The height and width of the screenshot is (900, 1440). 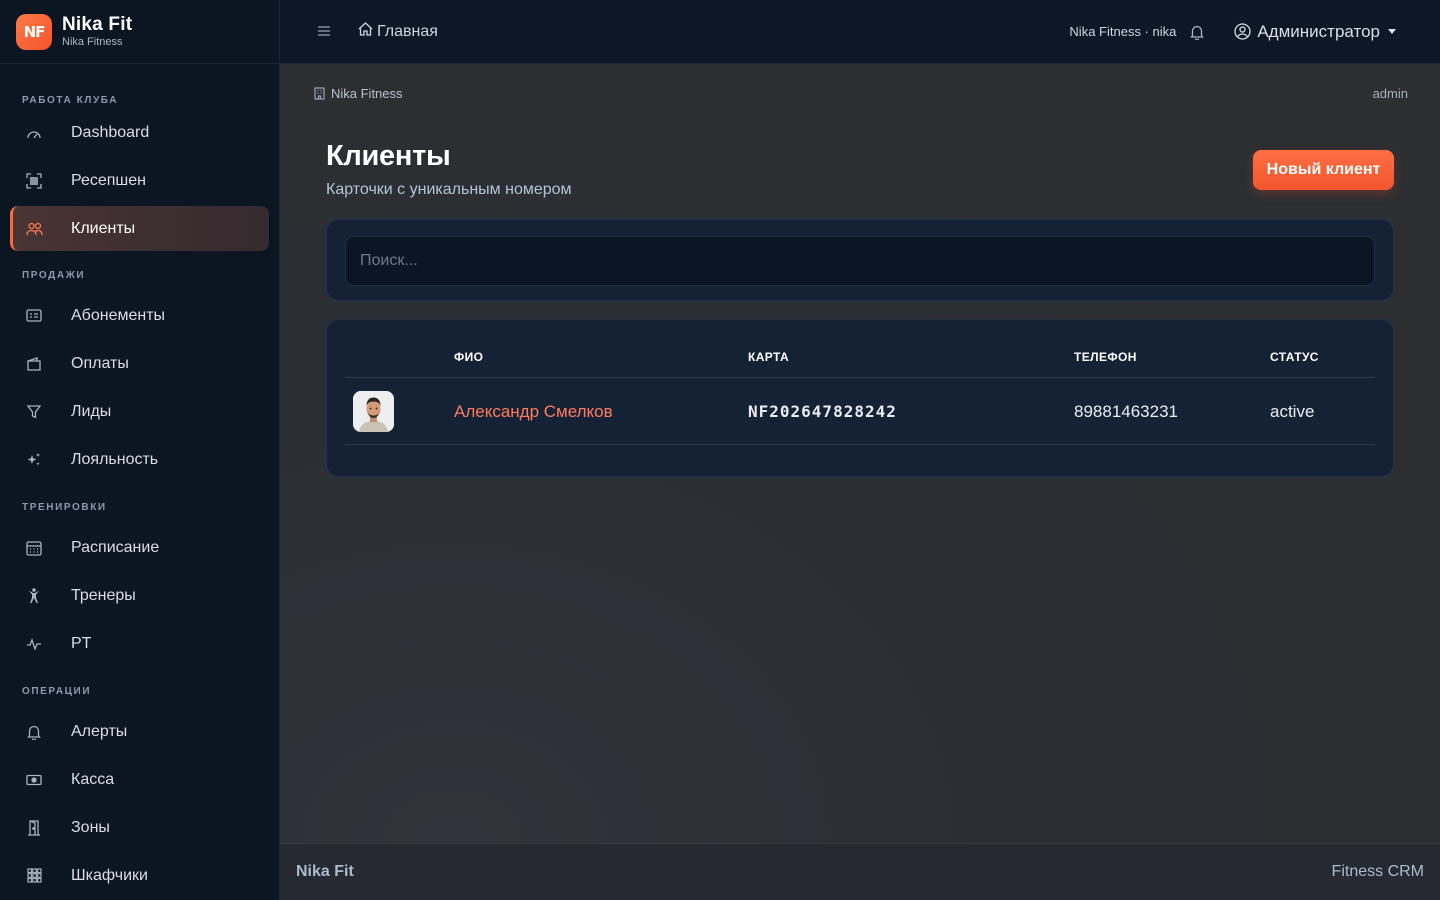 What do you see at coordinates (81, 643) in the screenshot?
I see `sidebar-item-label: PT` at bounding box center [81, 643].